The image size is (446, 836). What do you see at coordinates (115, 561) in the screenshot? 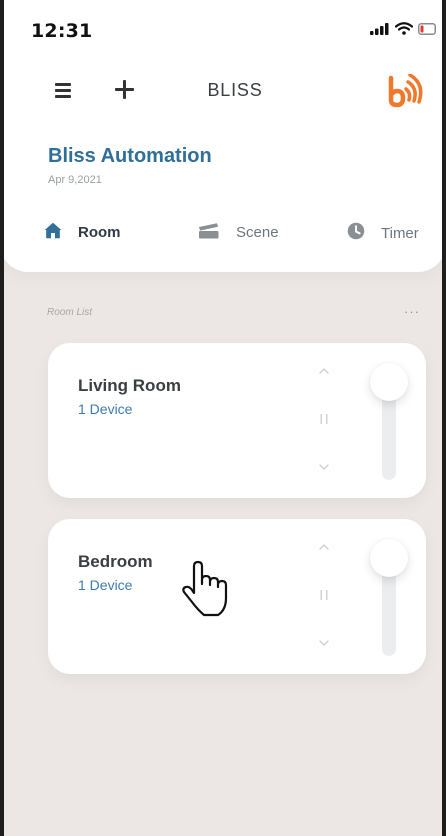
I see `room-name: Bedroom` at bounding box center [115, 561].